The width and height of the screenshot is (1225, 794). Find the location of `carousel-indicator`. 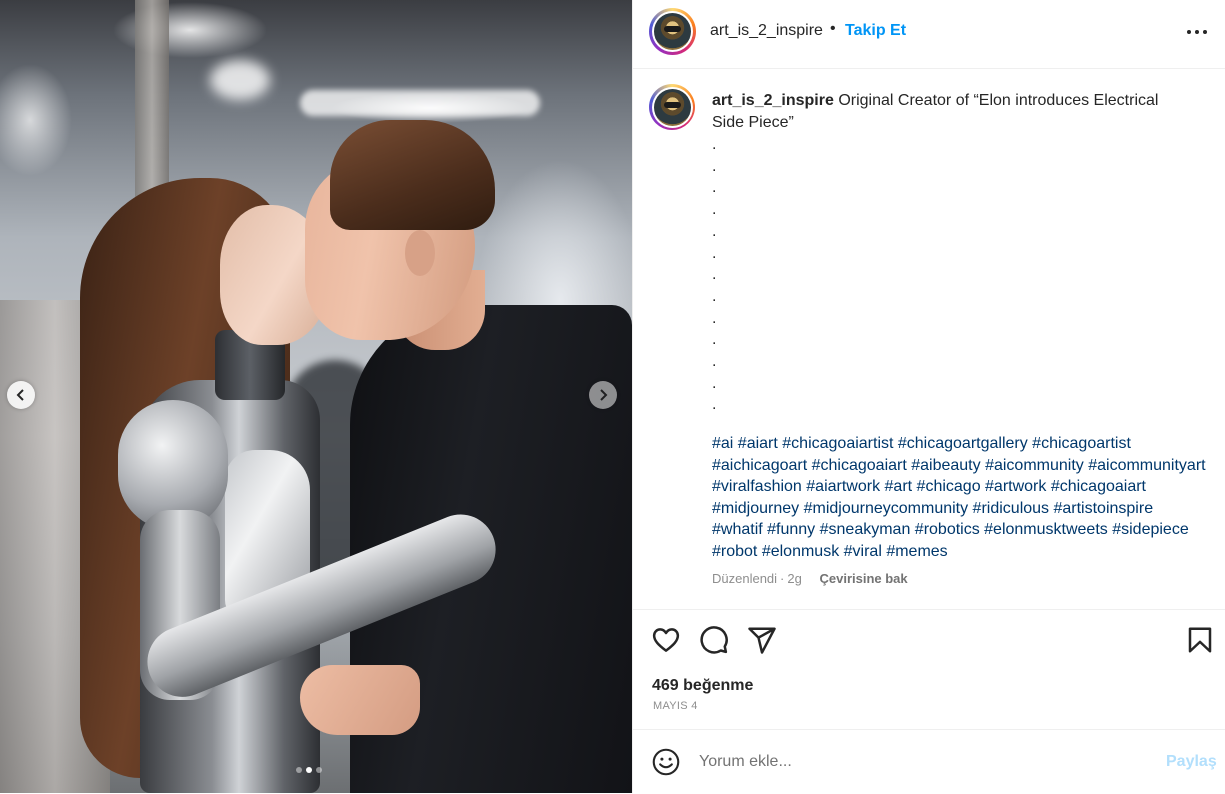

carousel-indicator is located at coordinates (309, 770).